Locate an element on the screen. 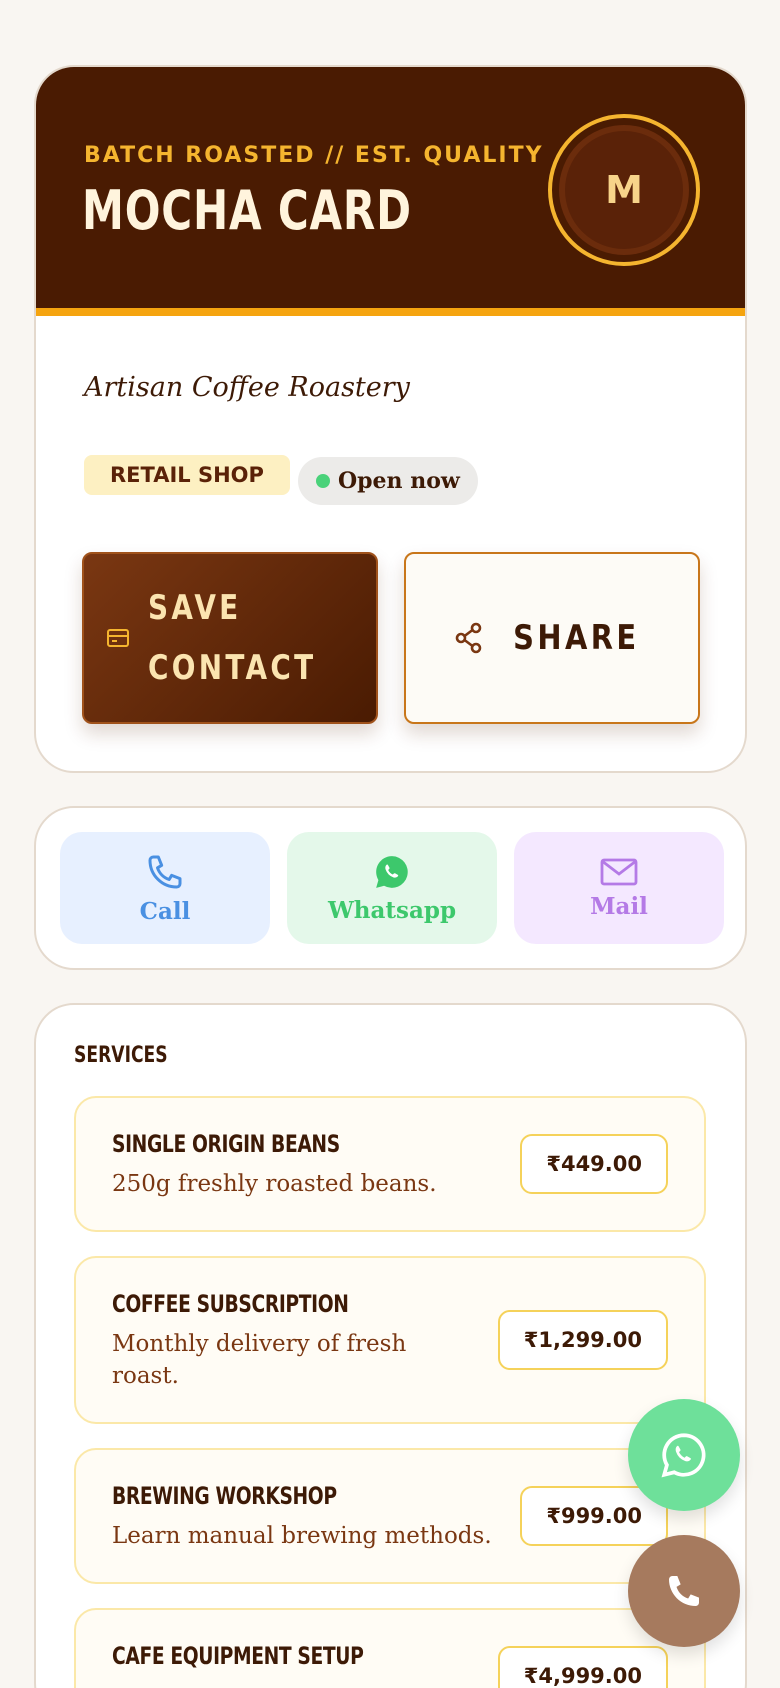 The width and height of the screenshot is (780, 1688). call-action-label: Call is located at coordinates (165, 911).